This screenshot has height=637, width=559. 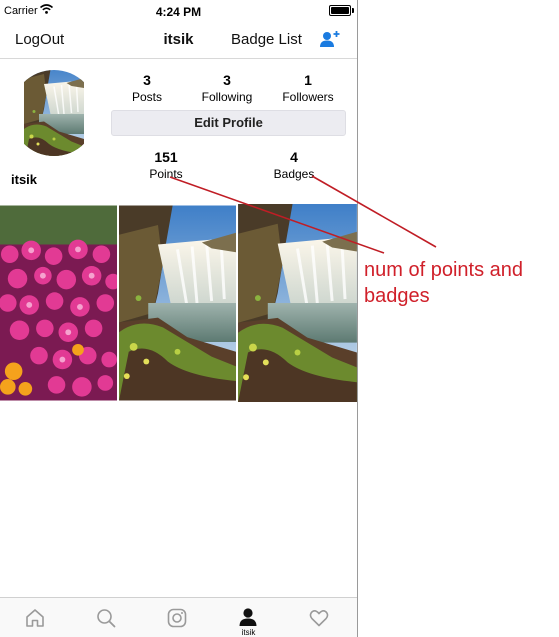 I want to click on annotation-text: num of points and badges, so click(x=443, y=283).